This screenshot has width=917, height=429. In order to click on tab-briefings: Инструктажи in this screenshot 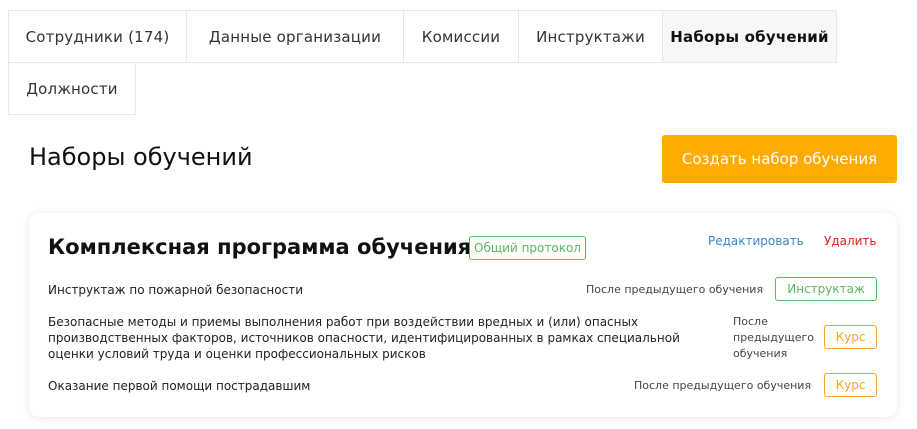, I will do `click(590, 36)`.